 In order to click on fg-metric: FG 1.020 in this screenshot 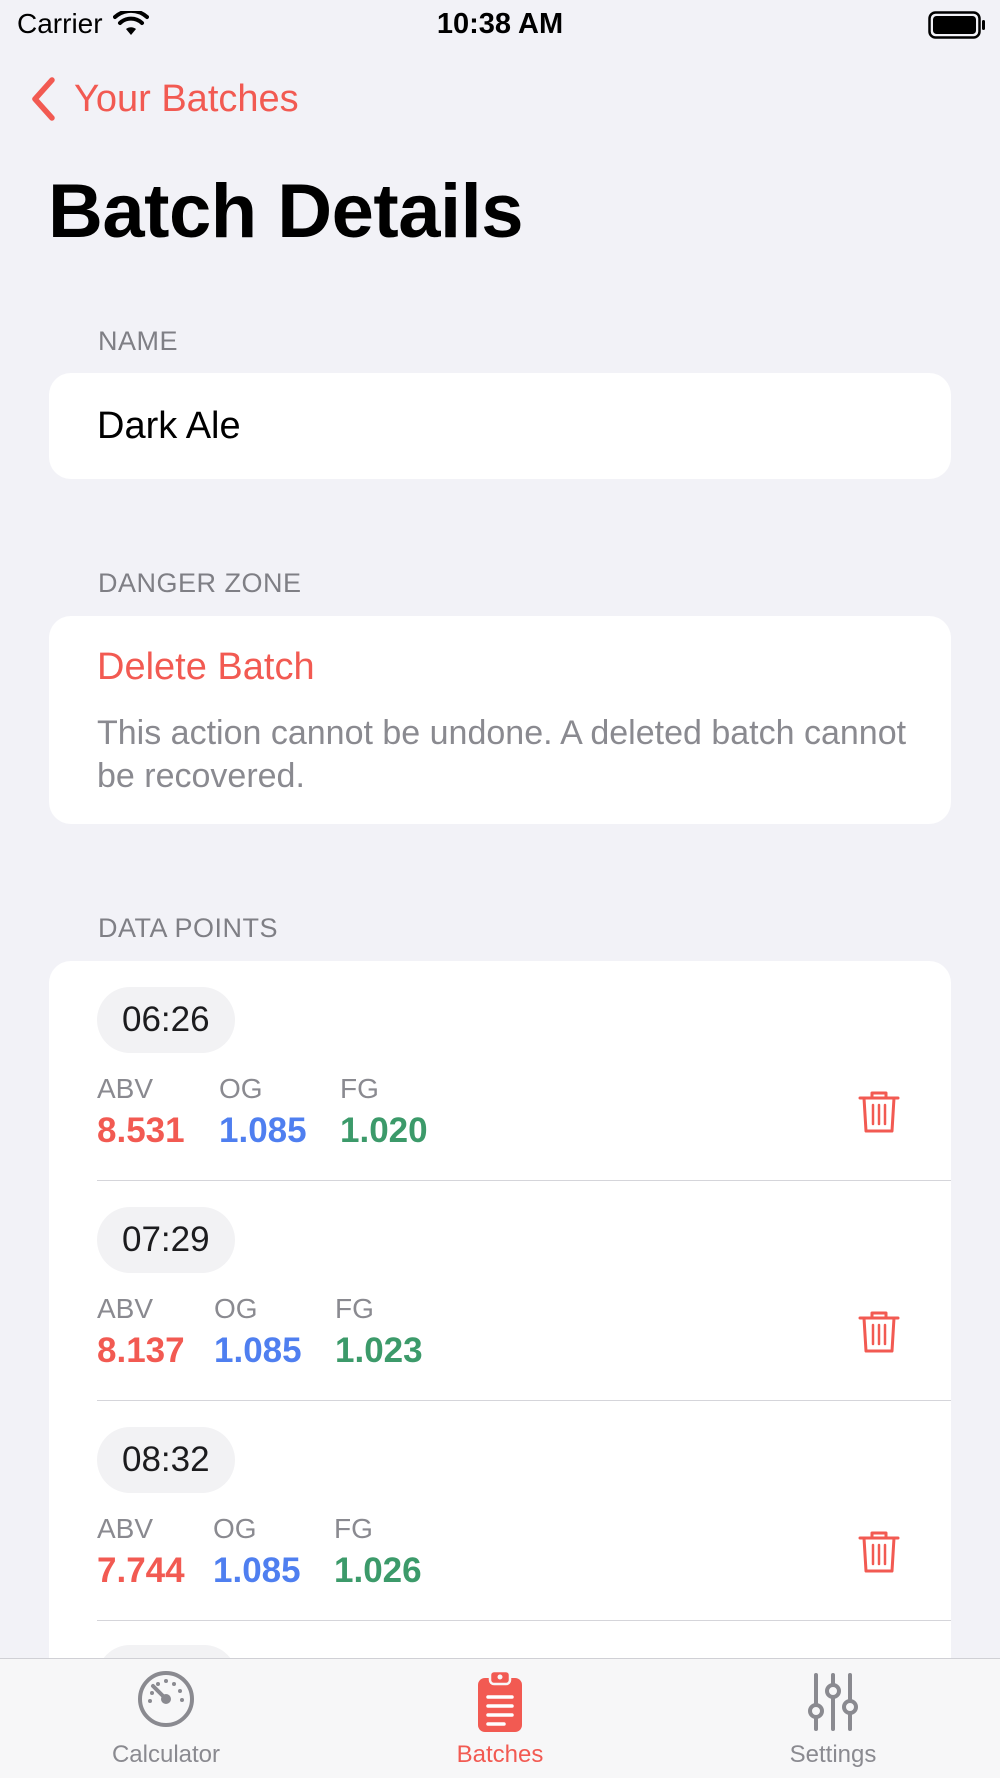, I will do `click(384, 1112)`.